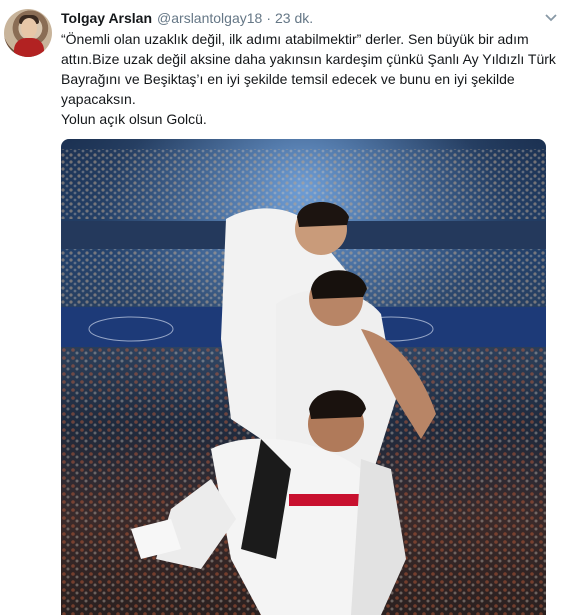 This screenshot has width=573, height=615. What do you see at coordinates (98, 99) in the screenshot?
I see `tweet-text-line: yapacaksın.` at bounding box center [98, 99].